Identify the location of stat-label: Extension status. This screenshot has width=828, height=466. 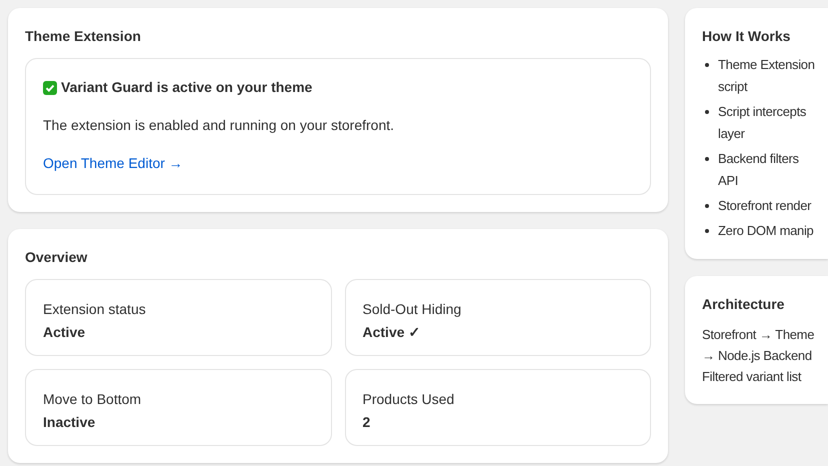
(95, 309).